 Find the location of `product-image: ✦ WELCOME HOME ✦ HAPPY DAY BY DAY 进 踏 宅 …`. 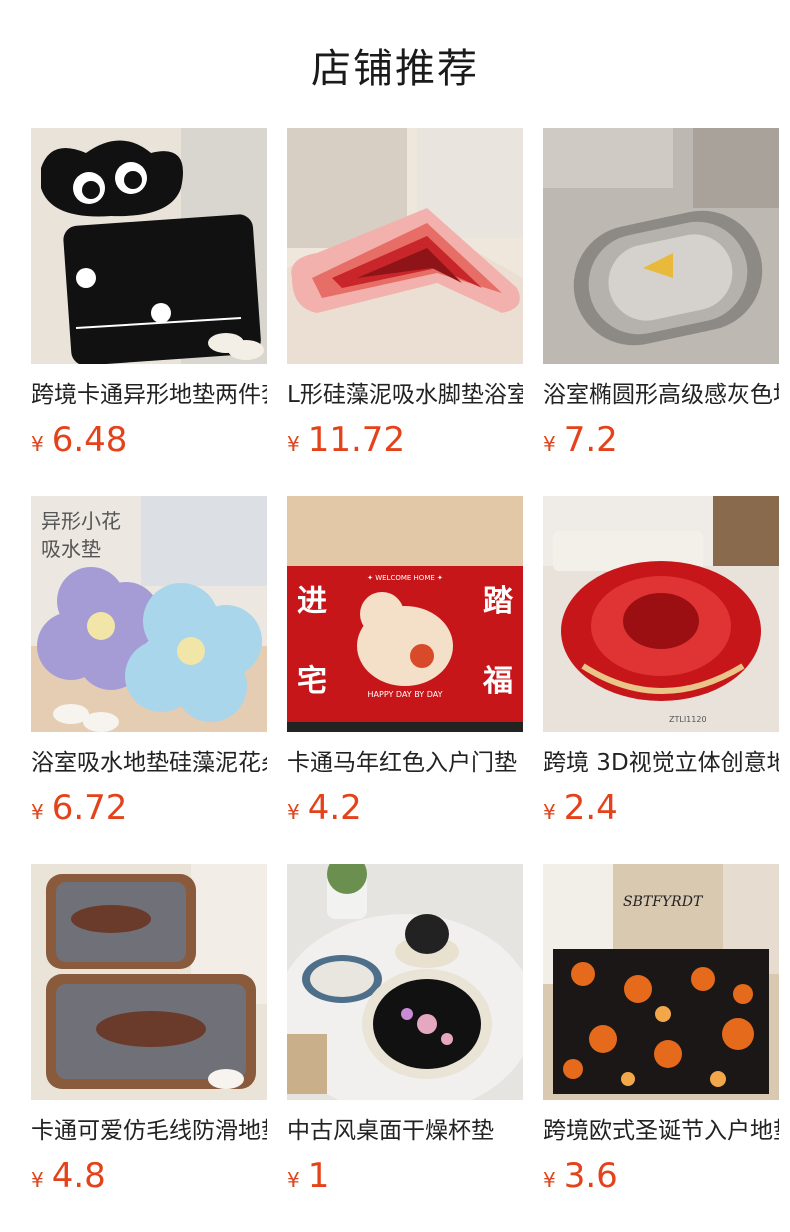

product-image: ✦ WELCOME HOME ✦ HAPPY DAY BY DAY 进 踏 宅 … is located at coordinates (405, 614).